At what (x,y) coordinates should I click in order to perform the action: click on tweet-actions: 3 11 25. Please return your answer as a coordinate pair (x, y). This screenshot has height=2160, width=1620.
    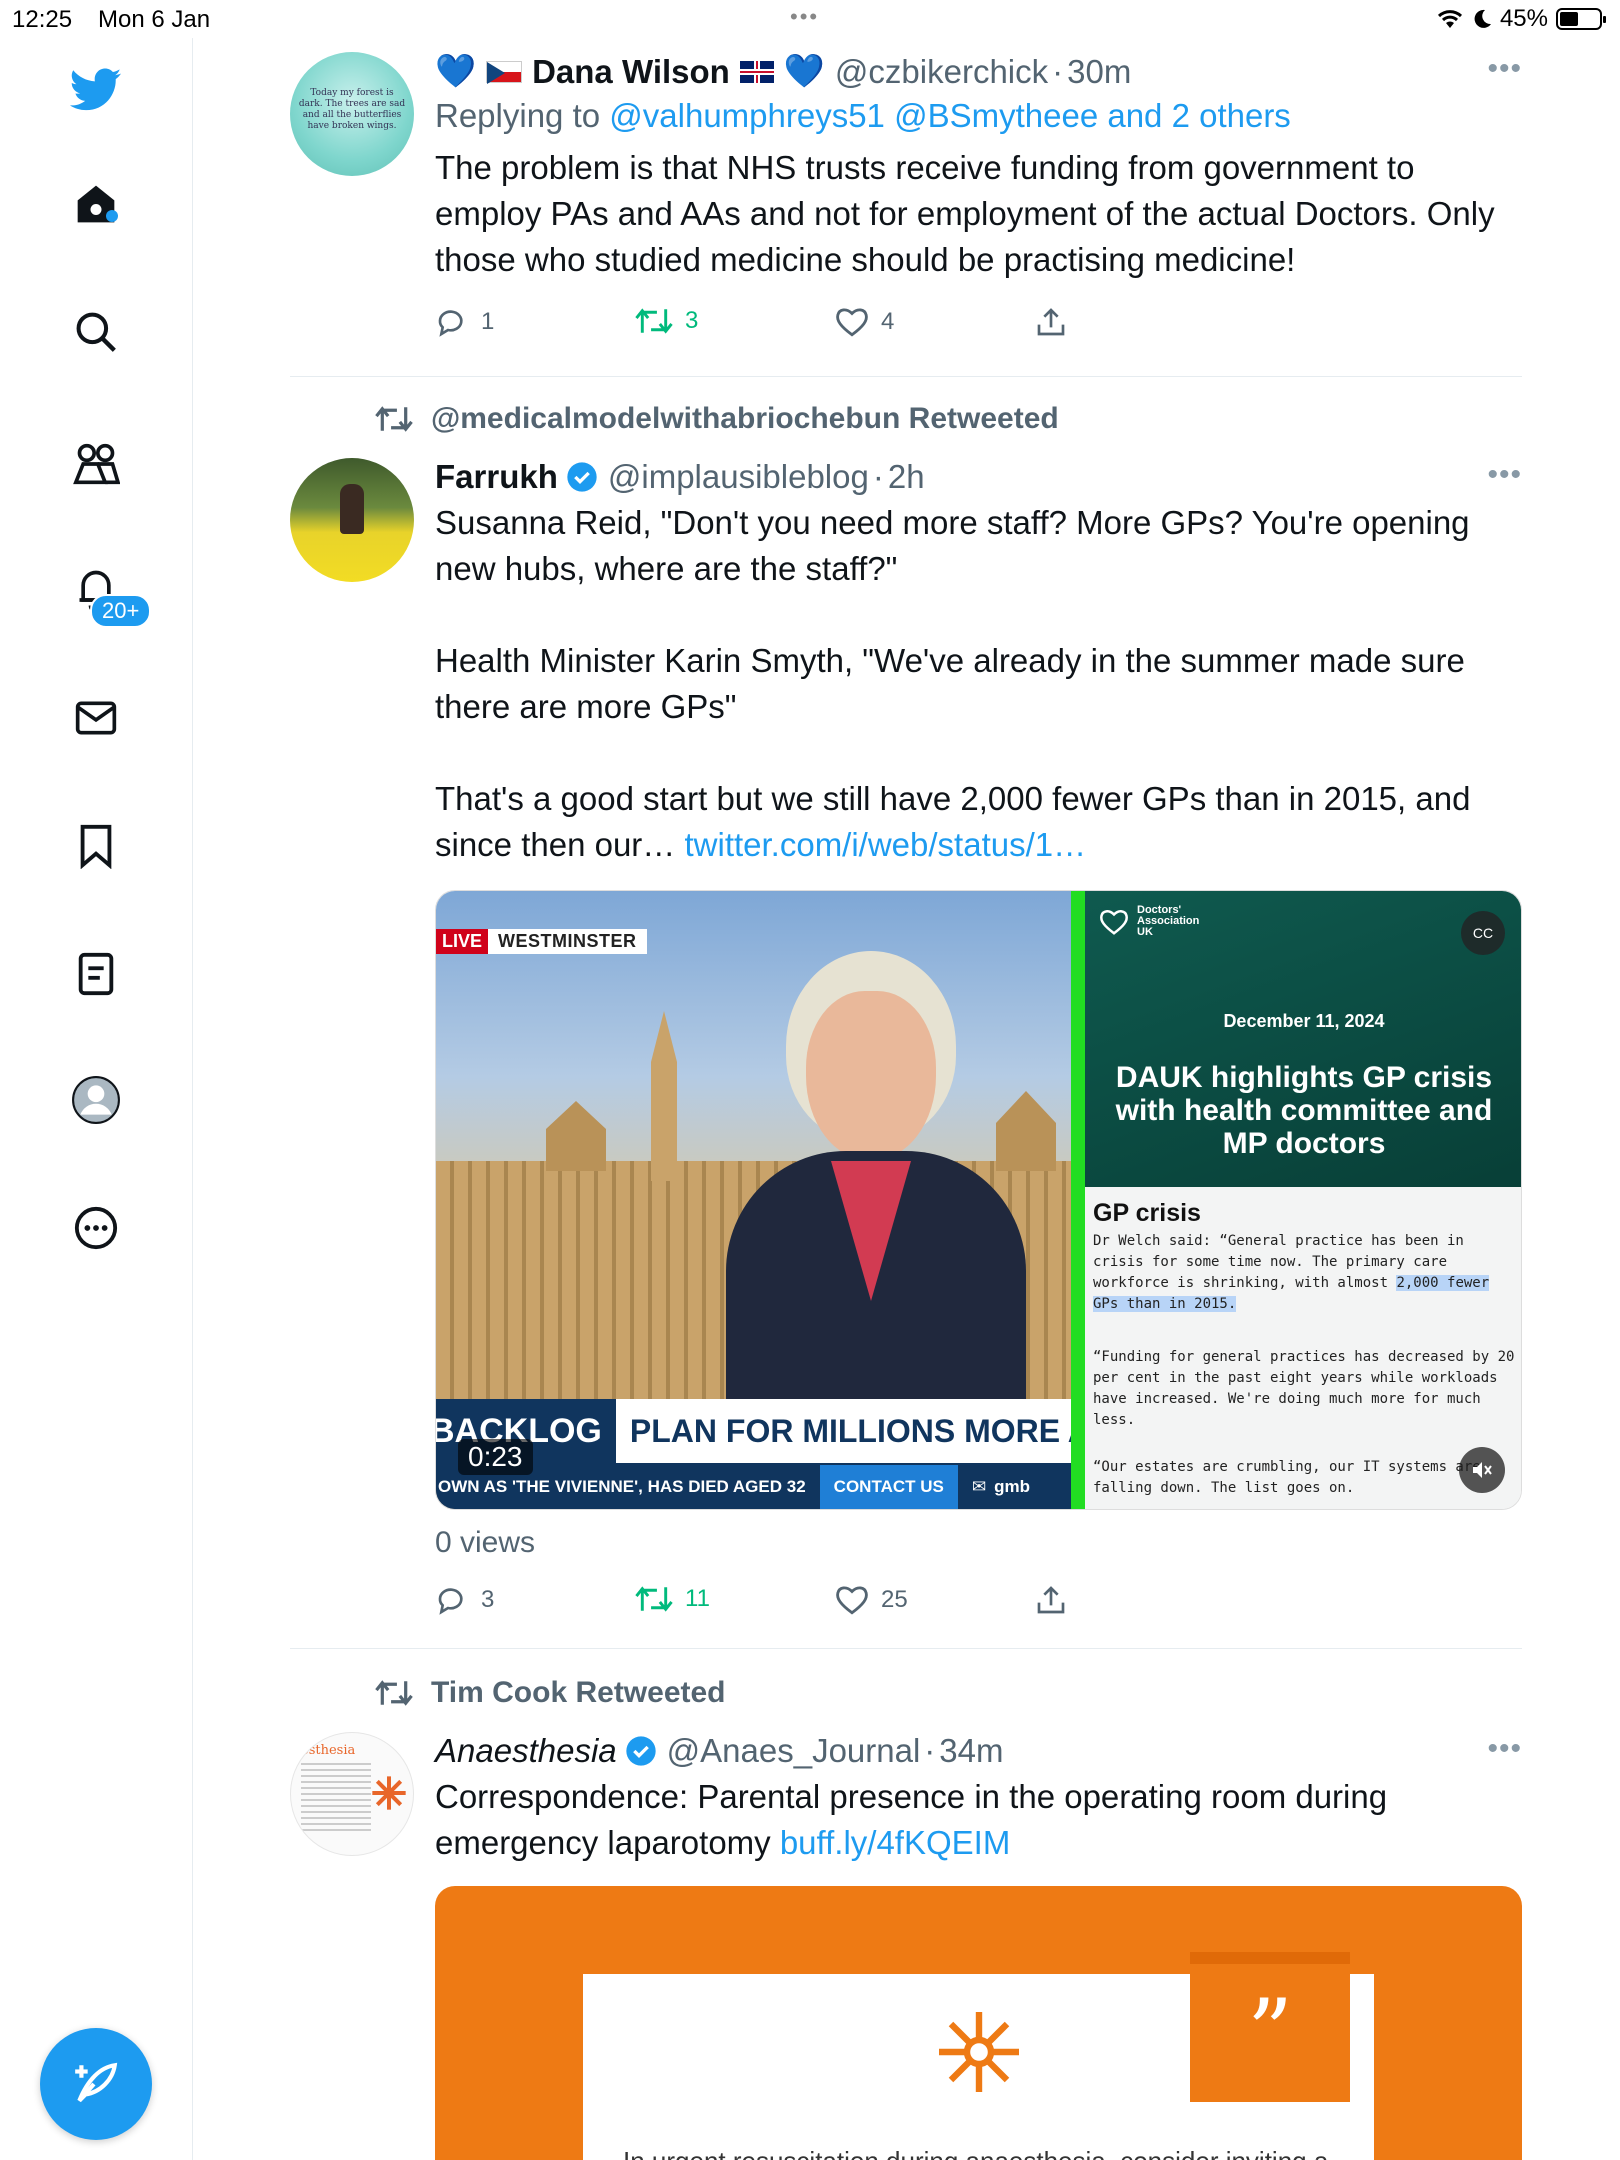
    Looking at the image, I should click on (785, 1604).